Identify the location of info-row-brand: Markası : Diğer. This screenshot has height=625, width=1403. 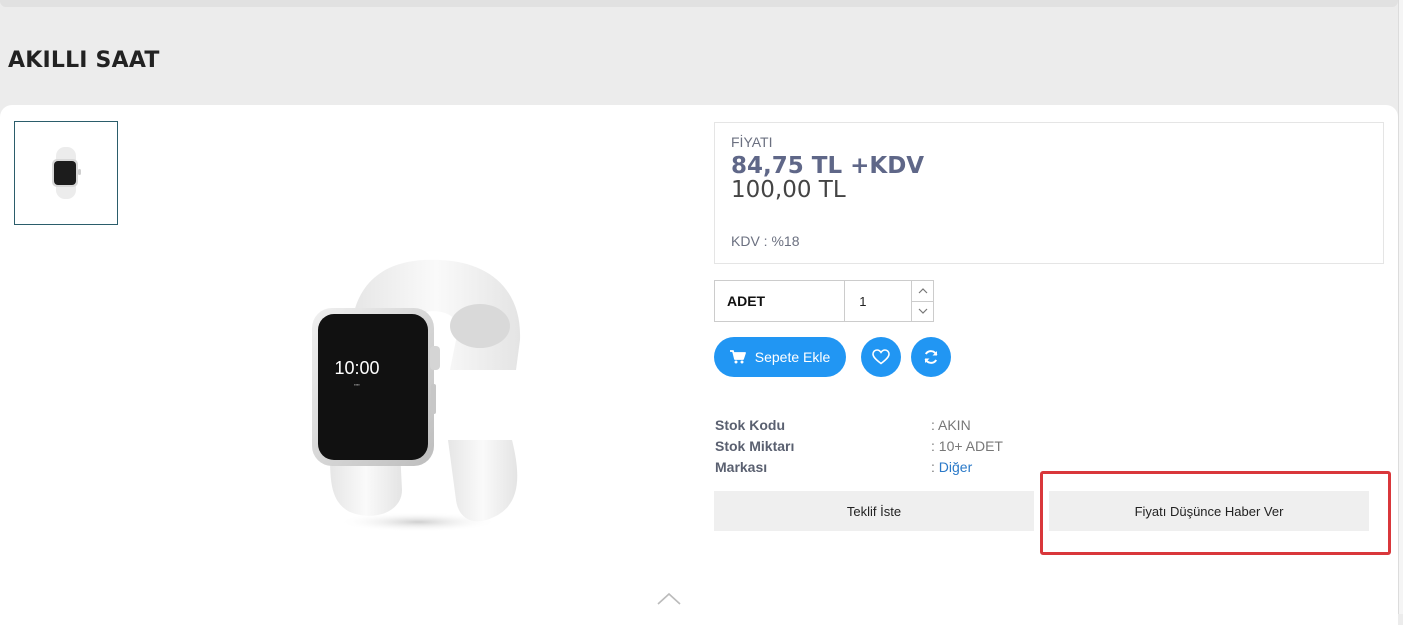
(915, 466).